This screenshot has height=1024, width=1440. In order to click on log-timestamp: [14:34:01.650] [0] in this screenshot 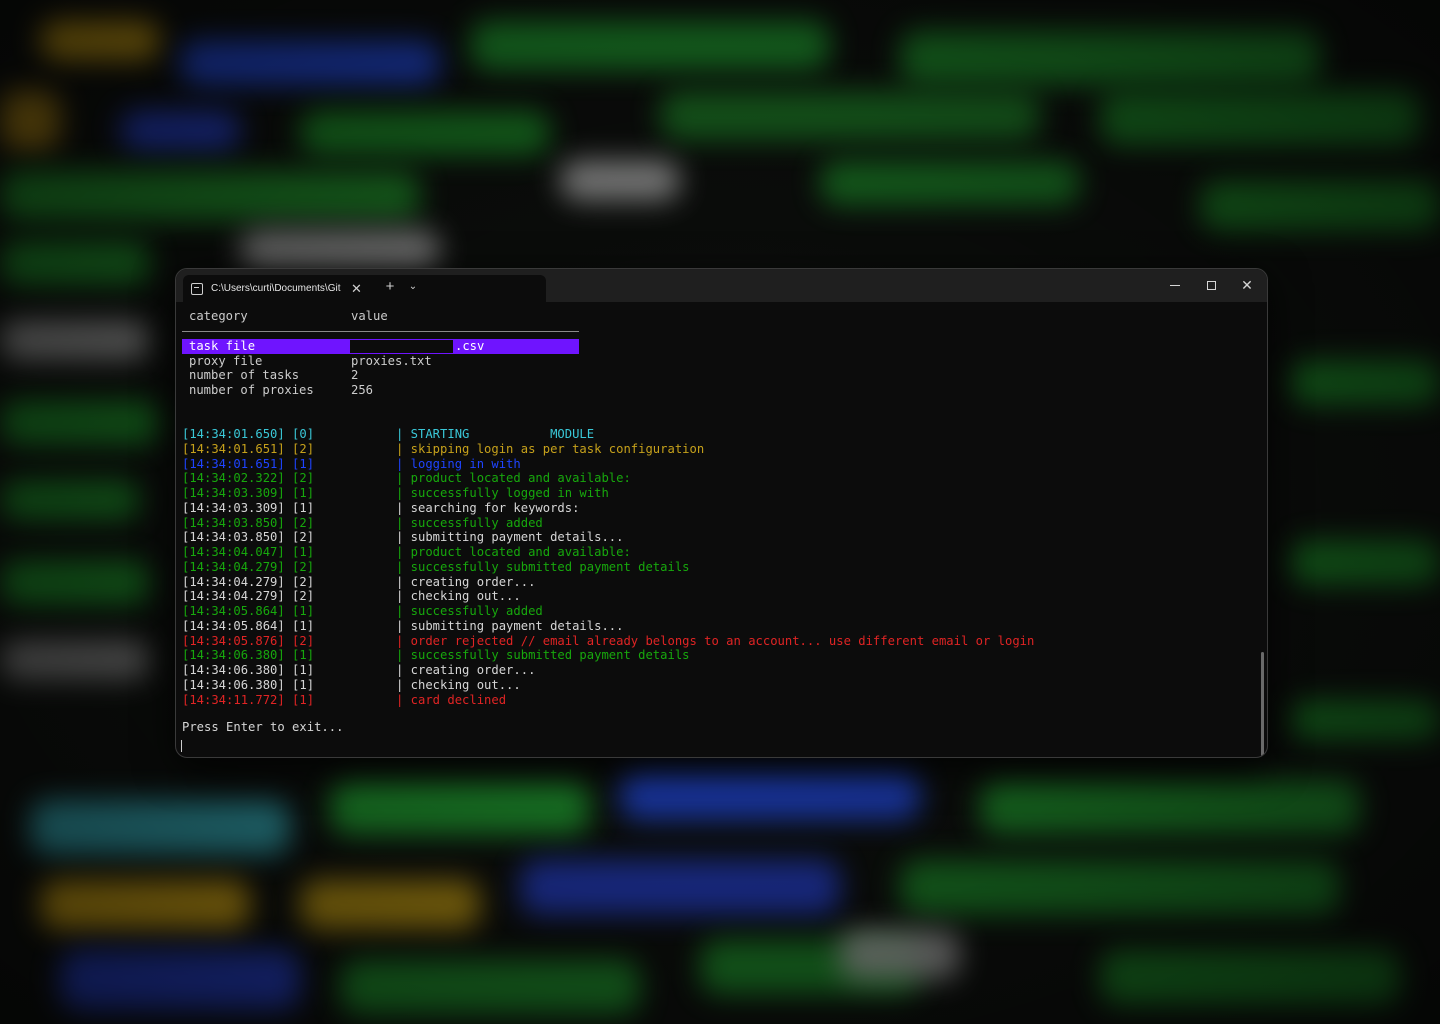, I will do `click(248, 434)`.